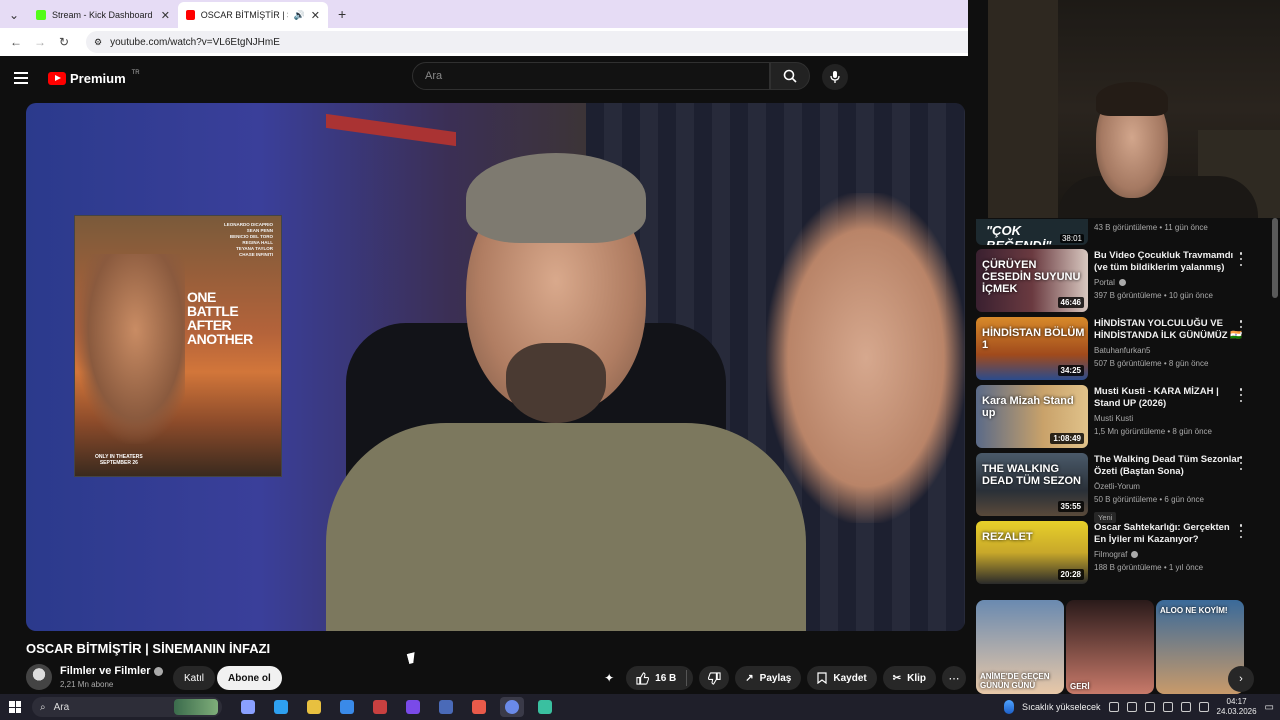  I want to click on voice-search-button, so click(835, 77).